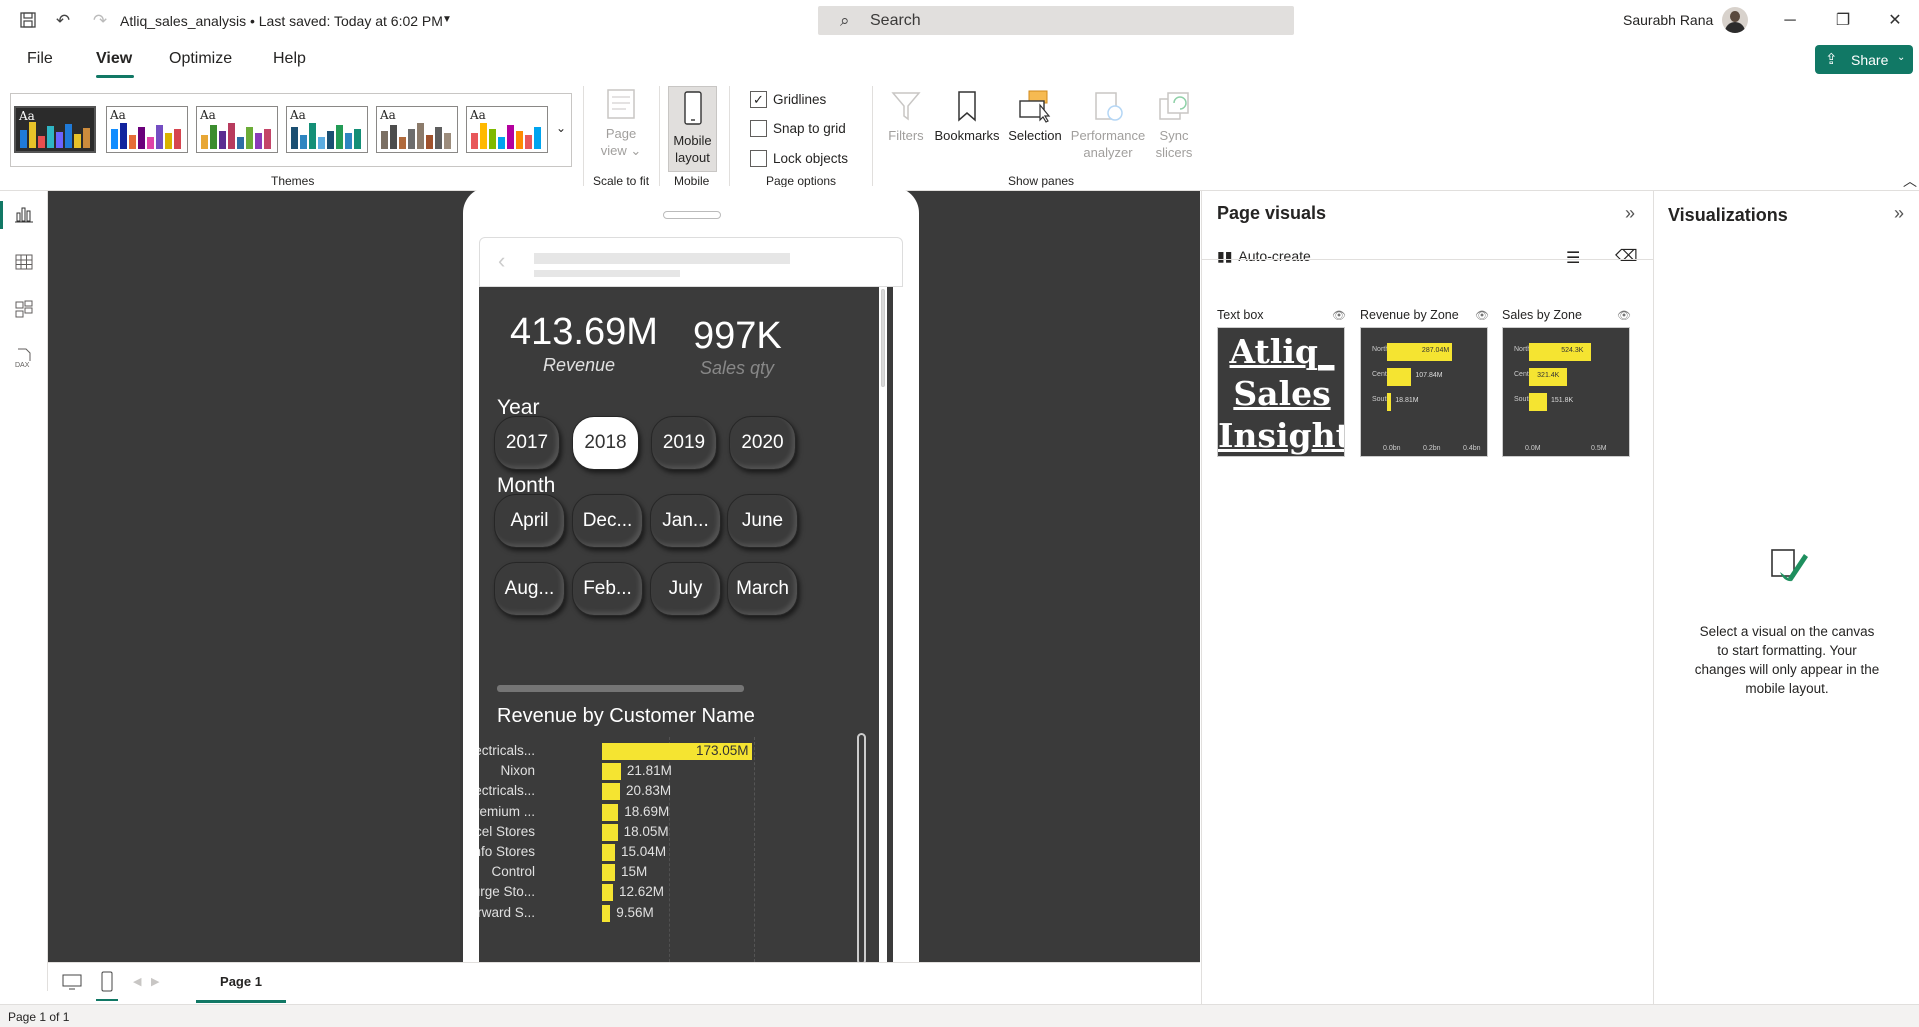 The width and height of the screenshot is (1919, 1027). Describe the element at coordinates (22, 365) in the screenshot. I see `svg-text: DAX` at that location.